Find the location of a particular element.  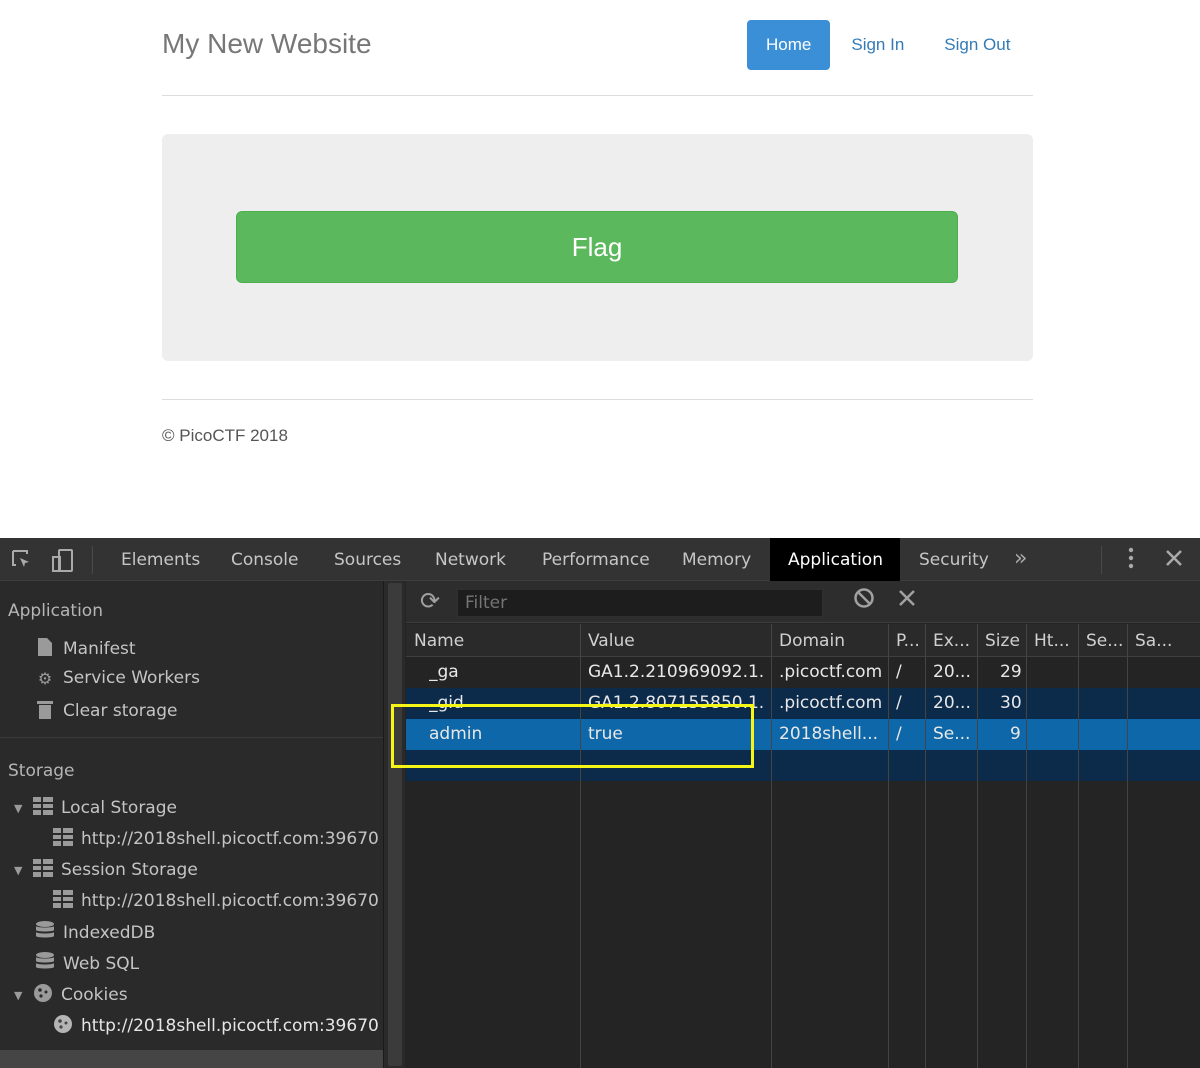

column-header-domain: Domain is located at coordinates (812, 641).